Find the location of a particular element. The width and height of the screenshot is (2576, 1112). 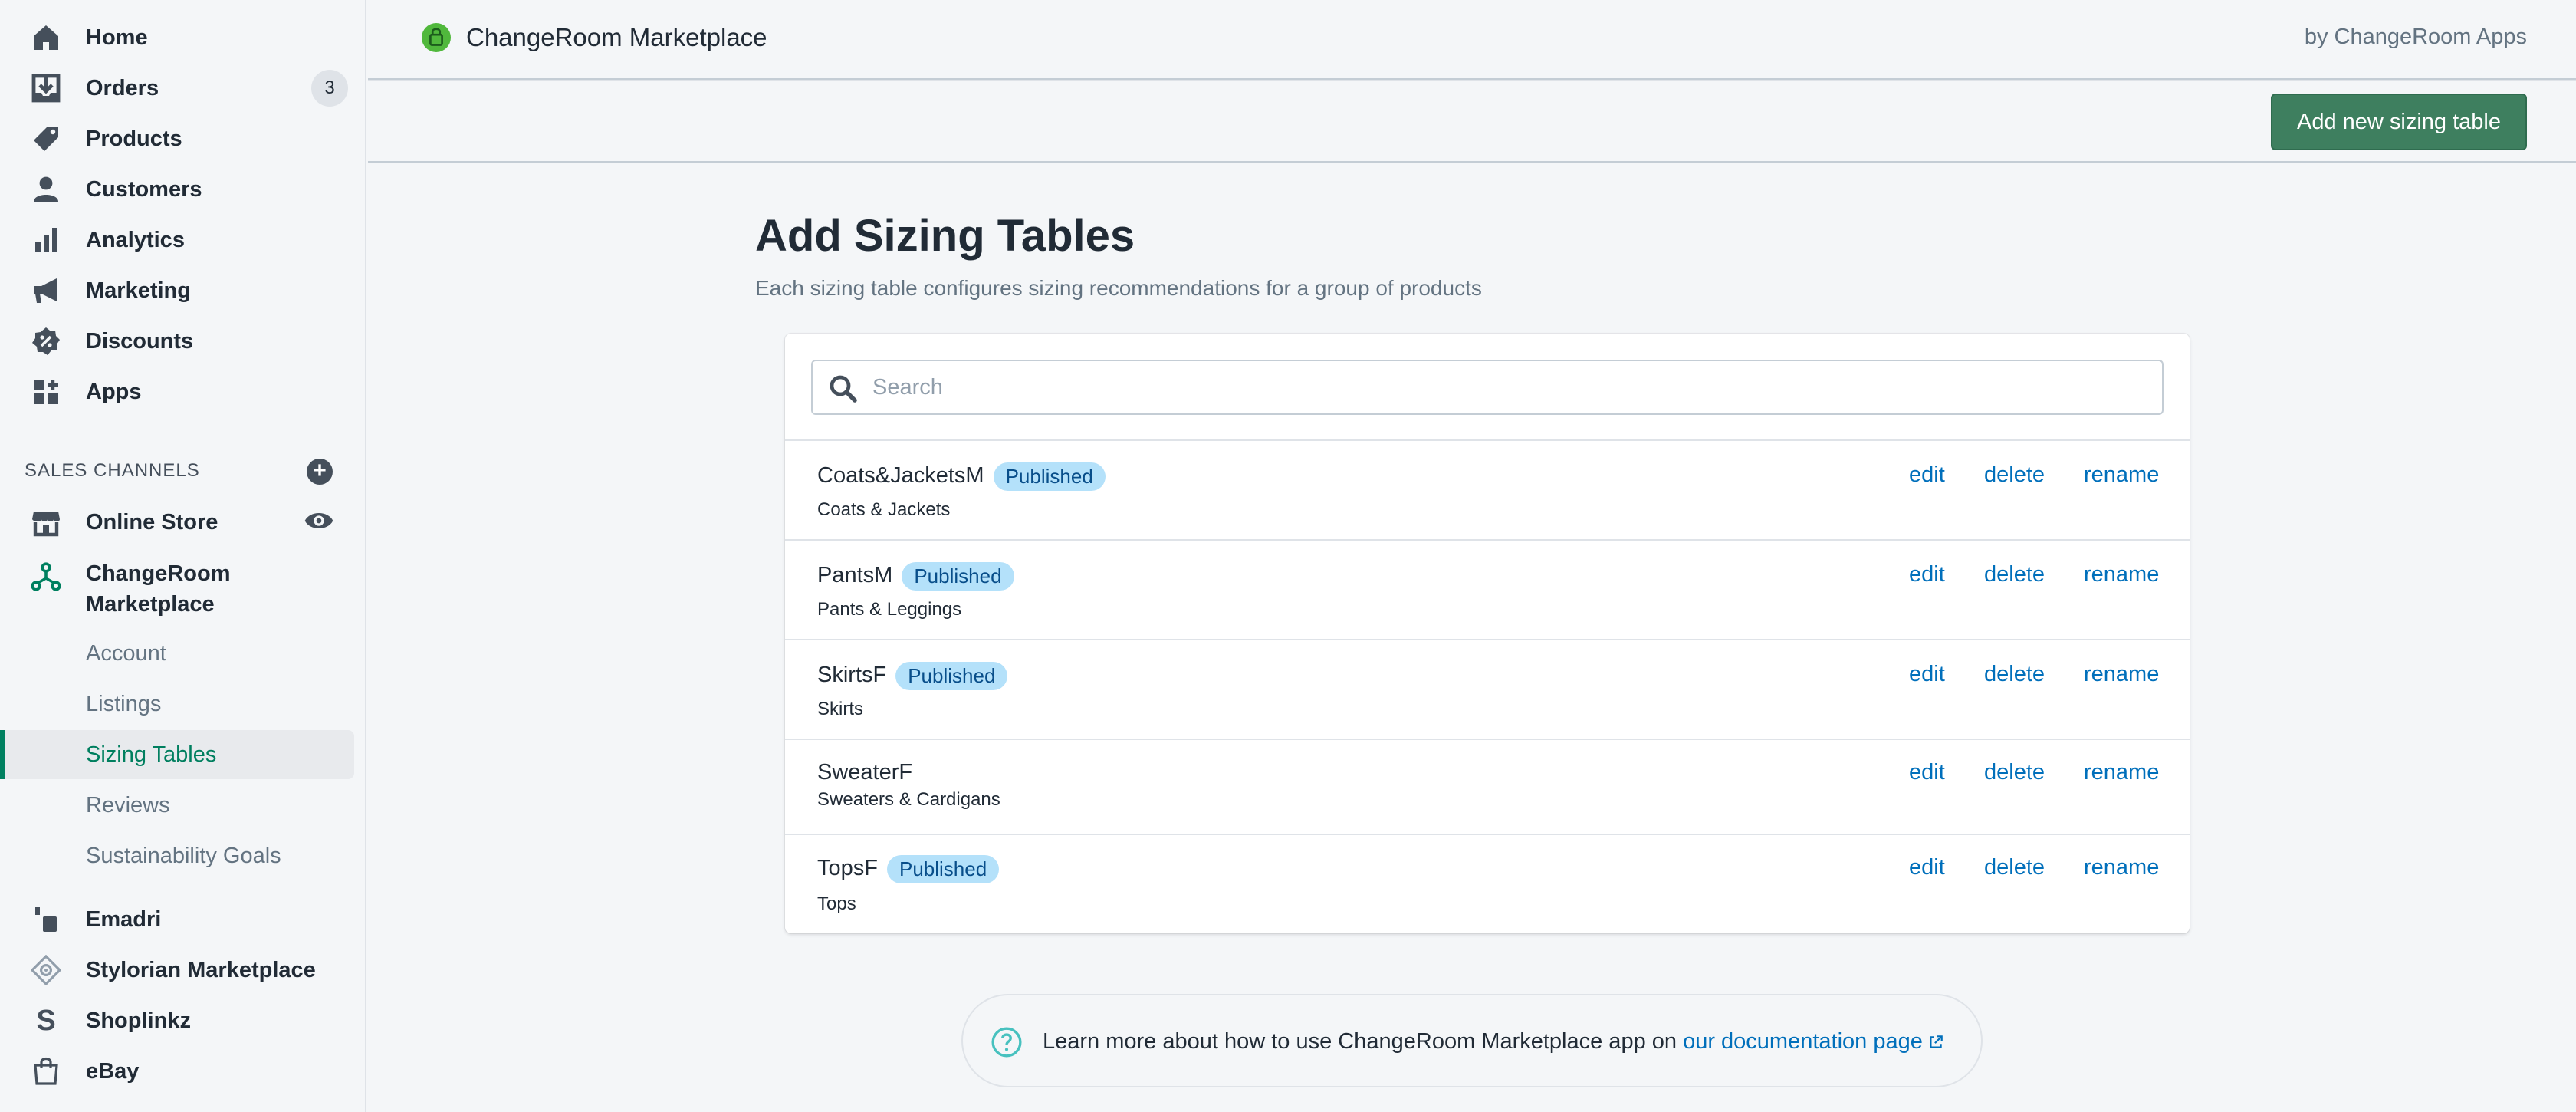

nav-analytics: Analytics is located at coordinates (177, 240).